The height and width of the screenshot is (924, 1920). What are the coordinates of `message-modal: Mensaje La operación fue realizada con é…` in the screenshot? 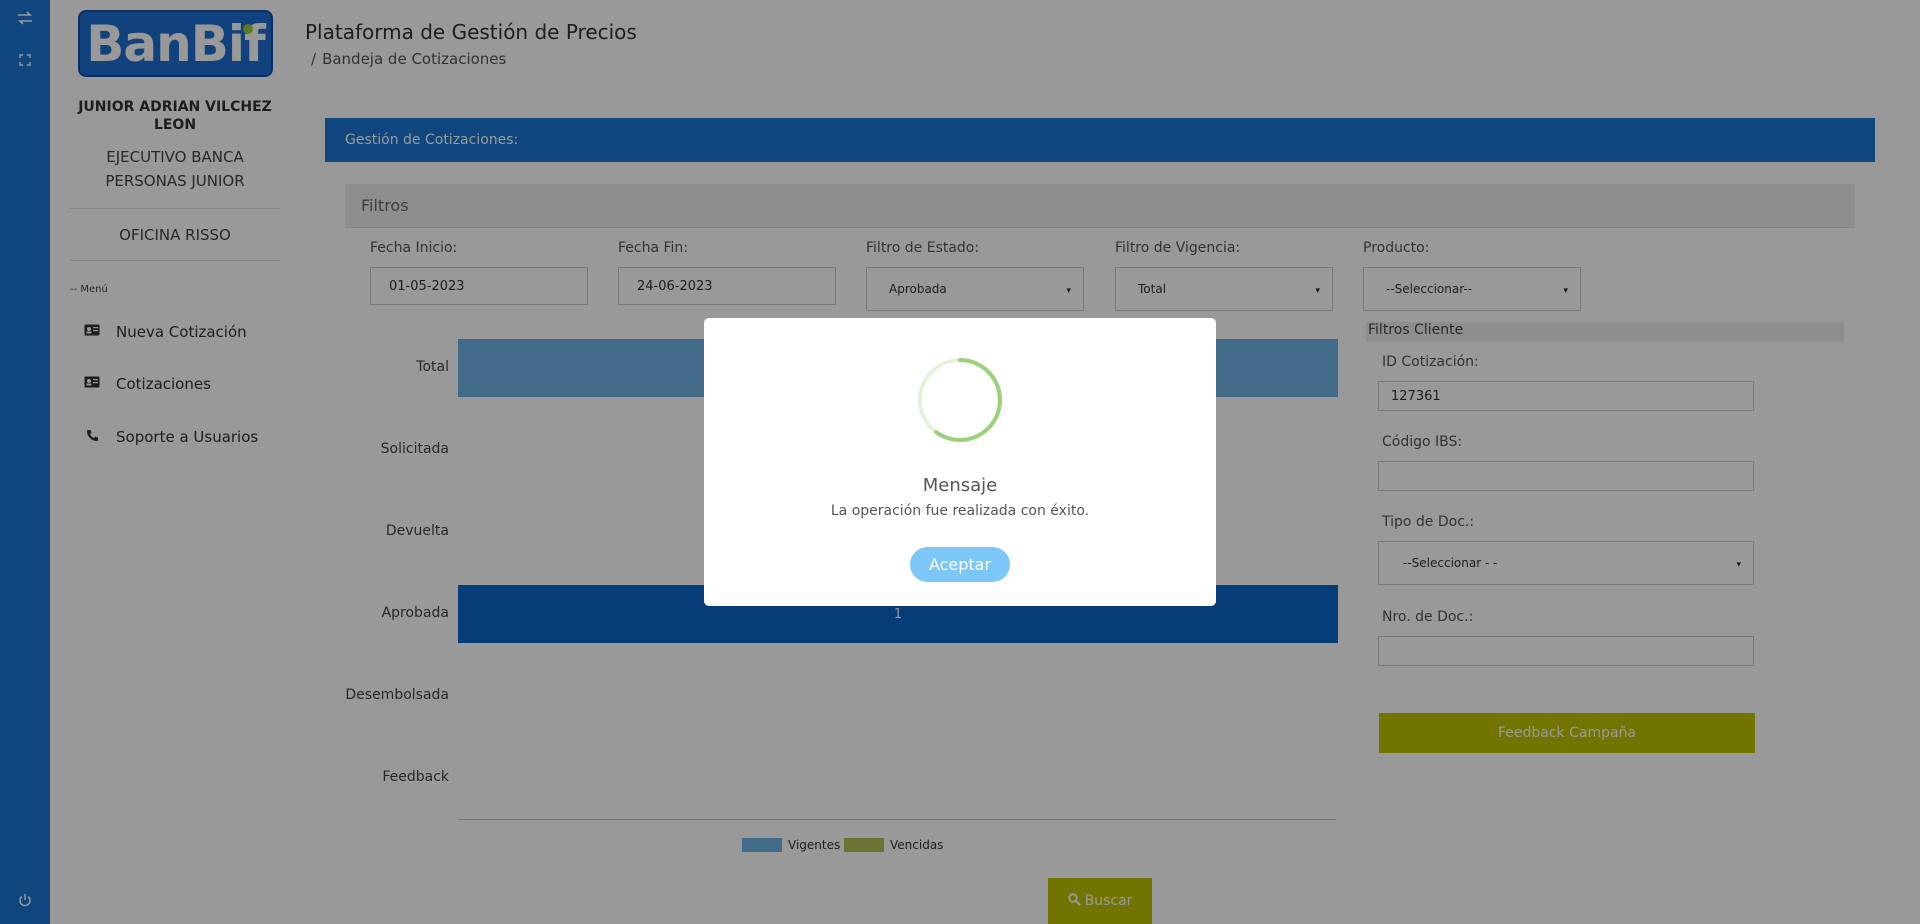 It's located at (960, 462).